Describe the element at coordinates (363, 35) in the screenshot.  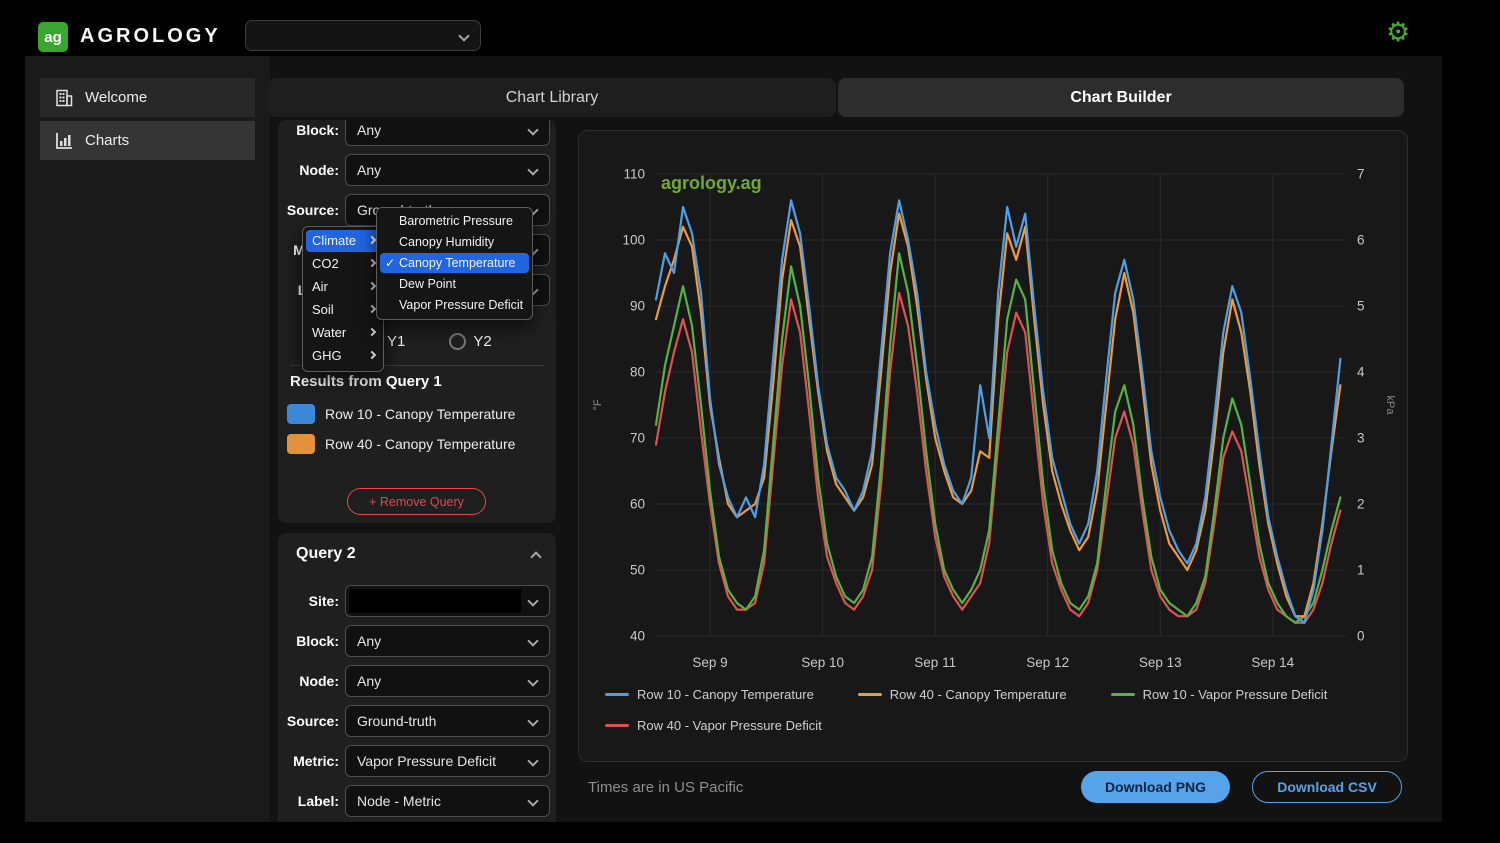
I see `org-select` at that location.